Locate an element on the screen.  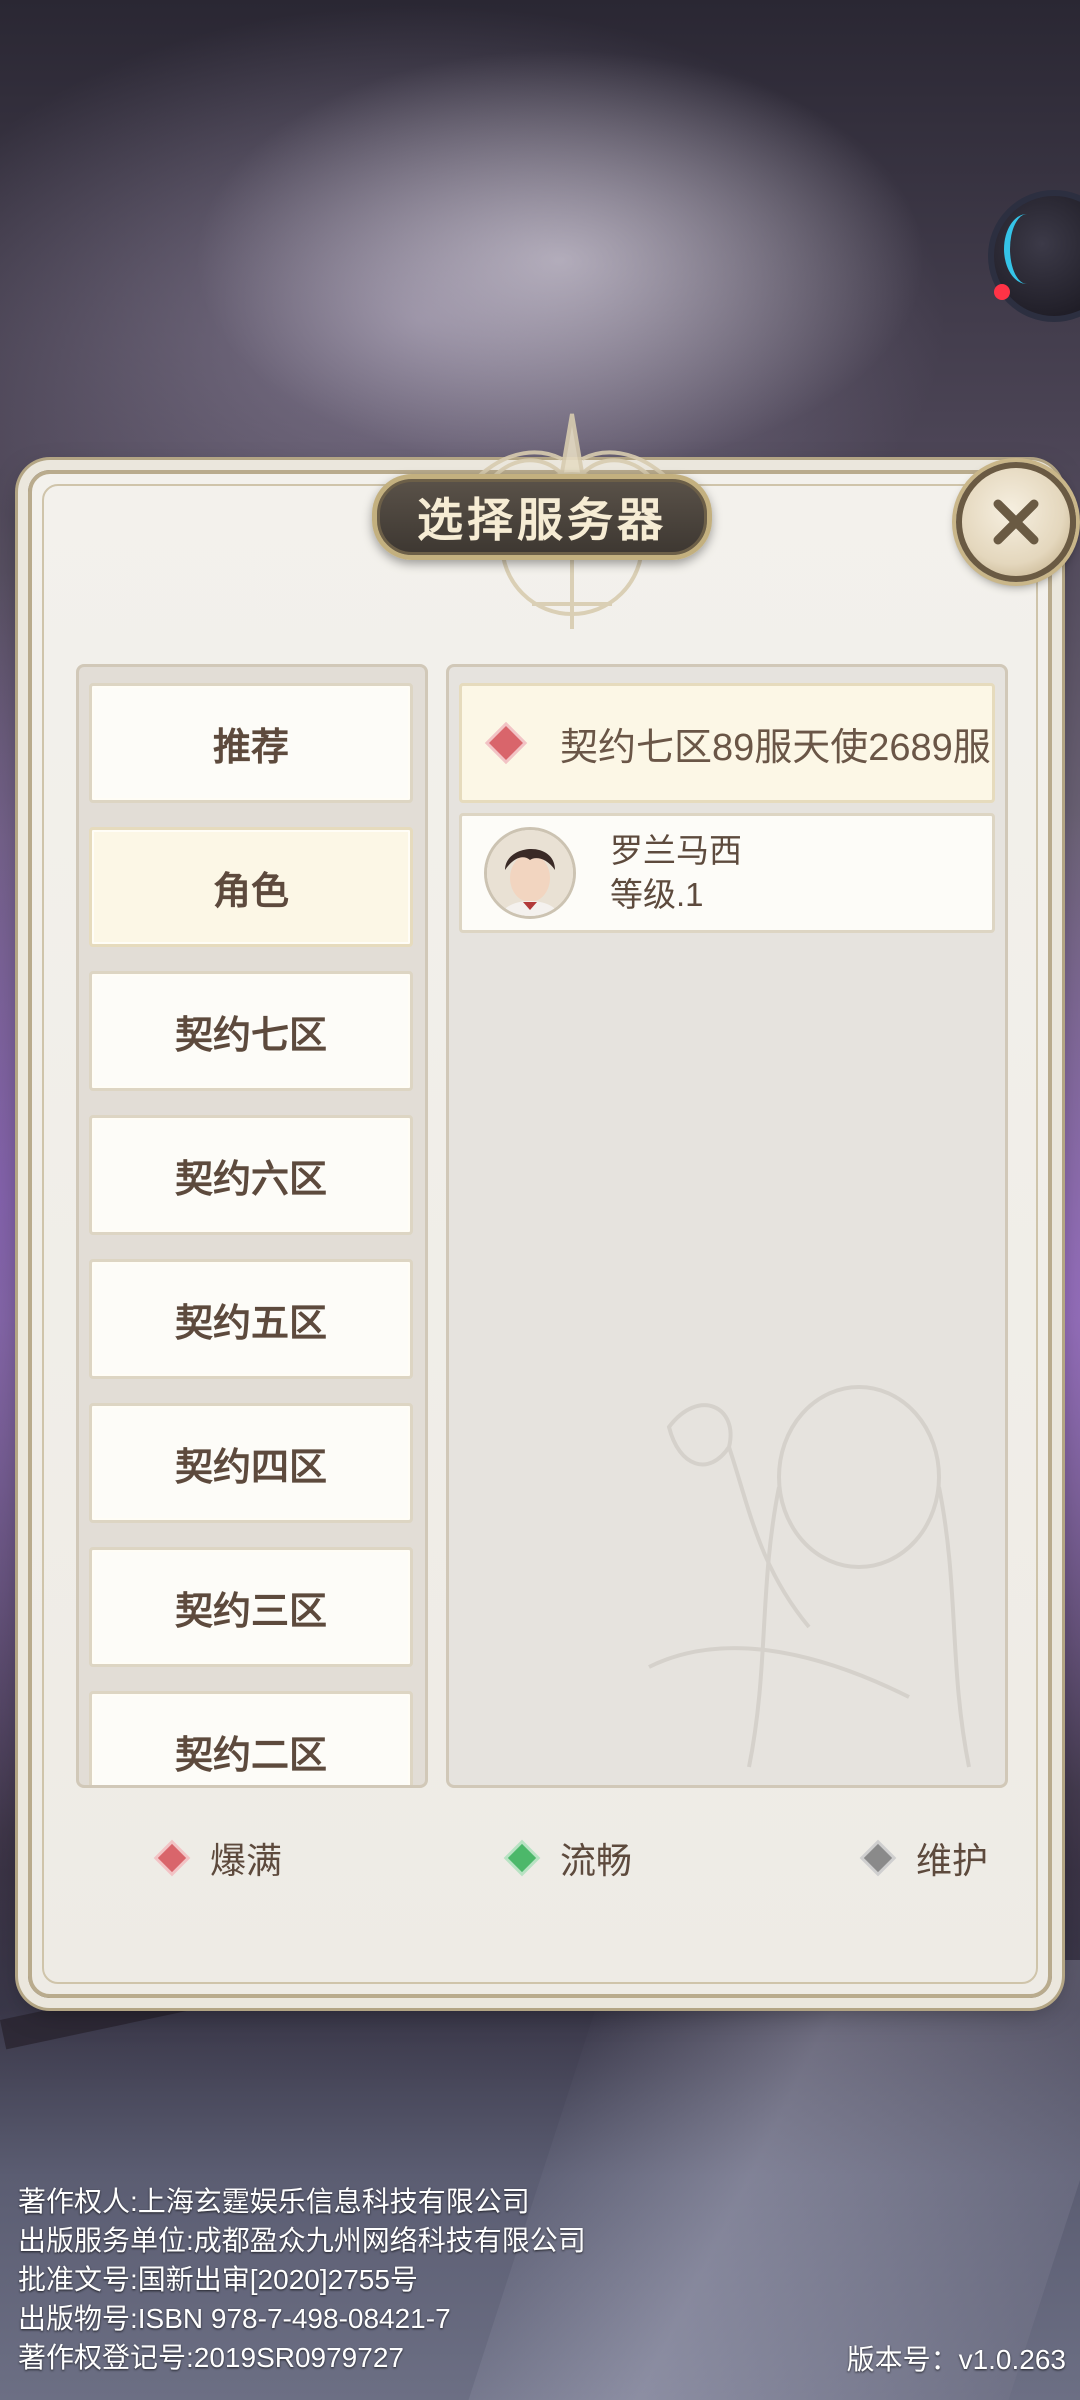
publisher-text: 出版服务单位:成都盈众九州网络科技有限公司 is located at coordinates (302, 2240).